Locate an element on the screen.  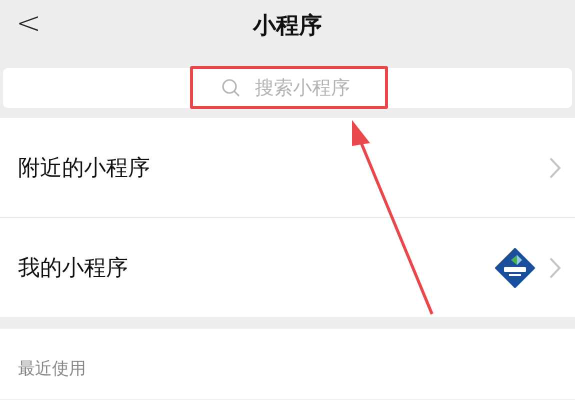
search-field: 搜索小程序 is located at coordinates (287, 88).